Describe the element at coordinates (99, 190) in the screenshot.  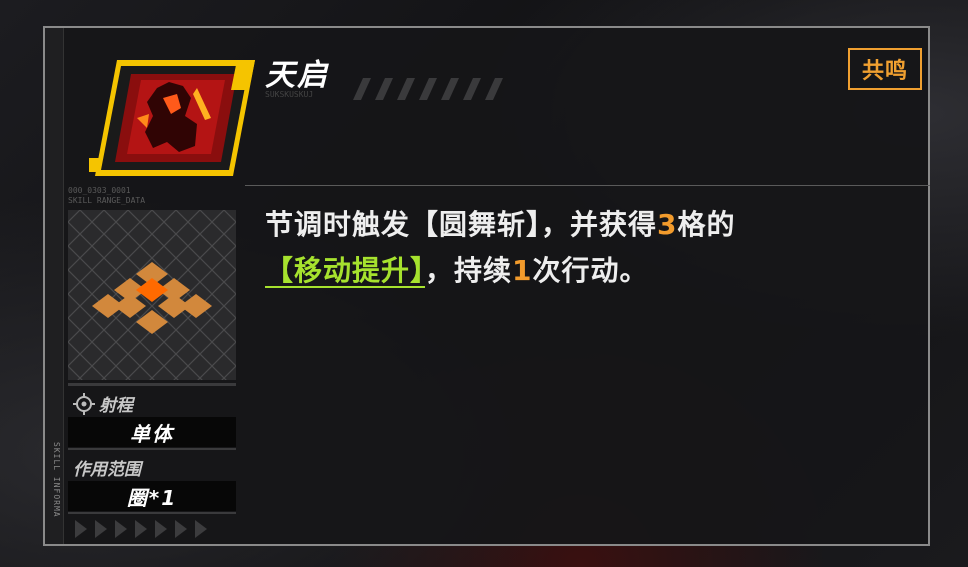
I see `range-meta-code: 000_0303_0001` at that location.